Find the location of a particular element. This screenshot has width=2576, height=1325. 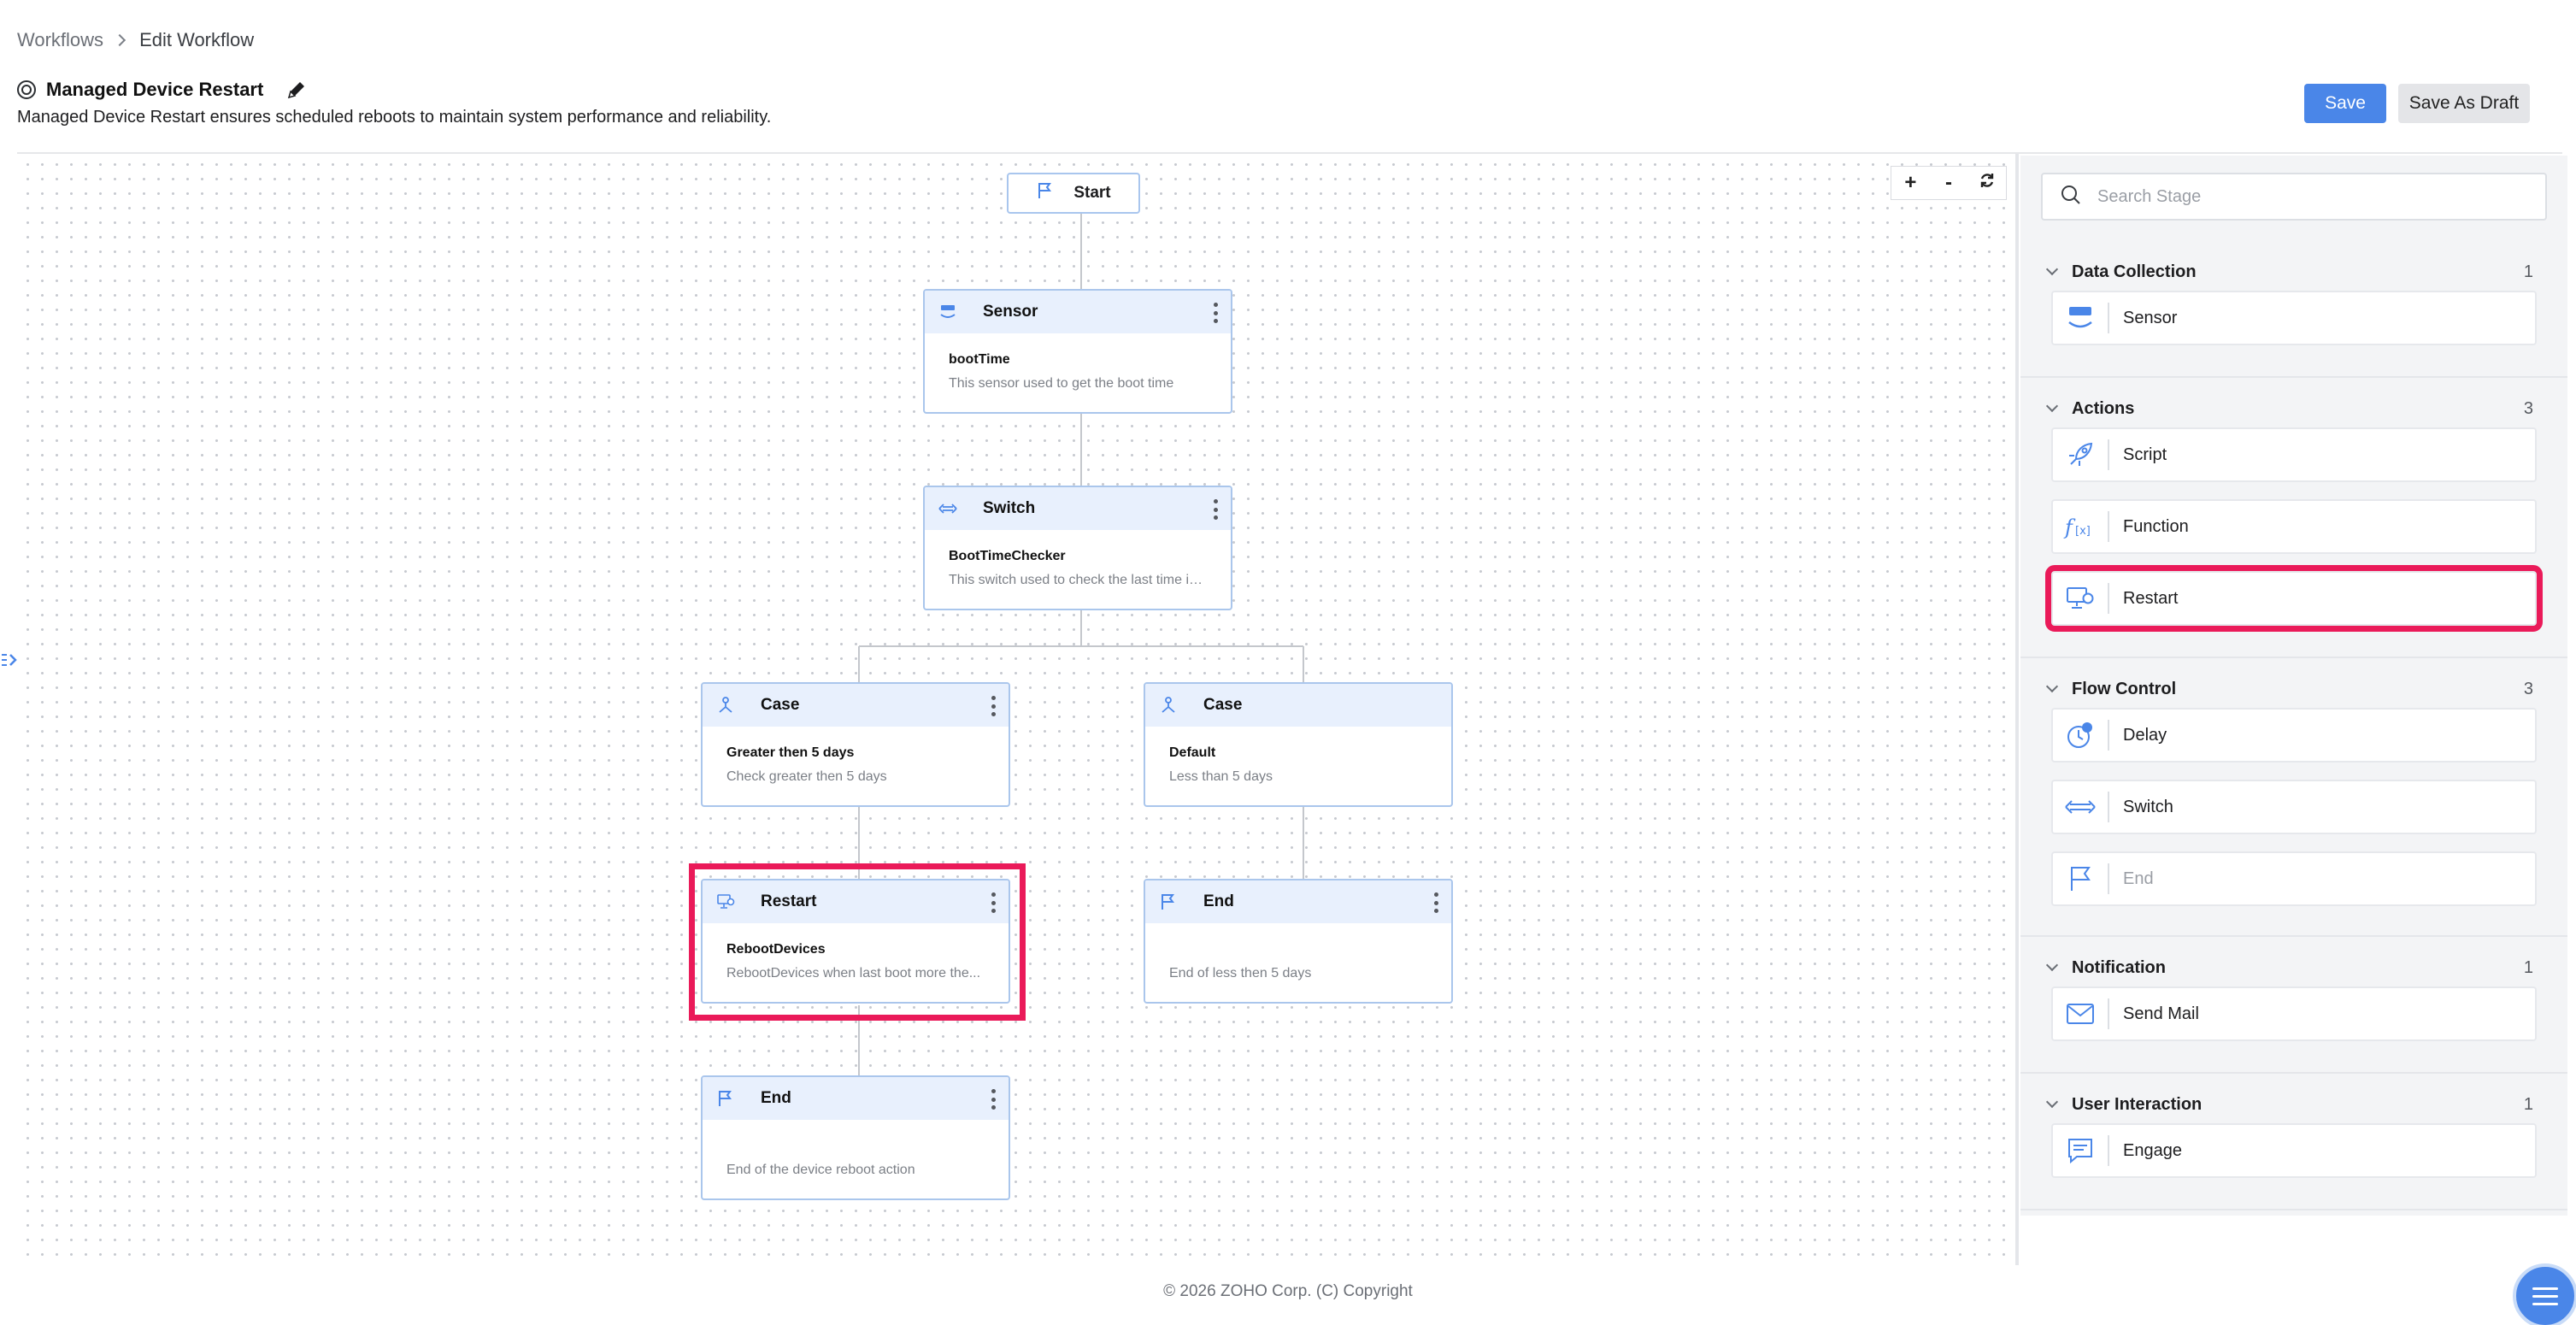

clock-icon is located at coordinates (2080, 735).